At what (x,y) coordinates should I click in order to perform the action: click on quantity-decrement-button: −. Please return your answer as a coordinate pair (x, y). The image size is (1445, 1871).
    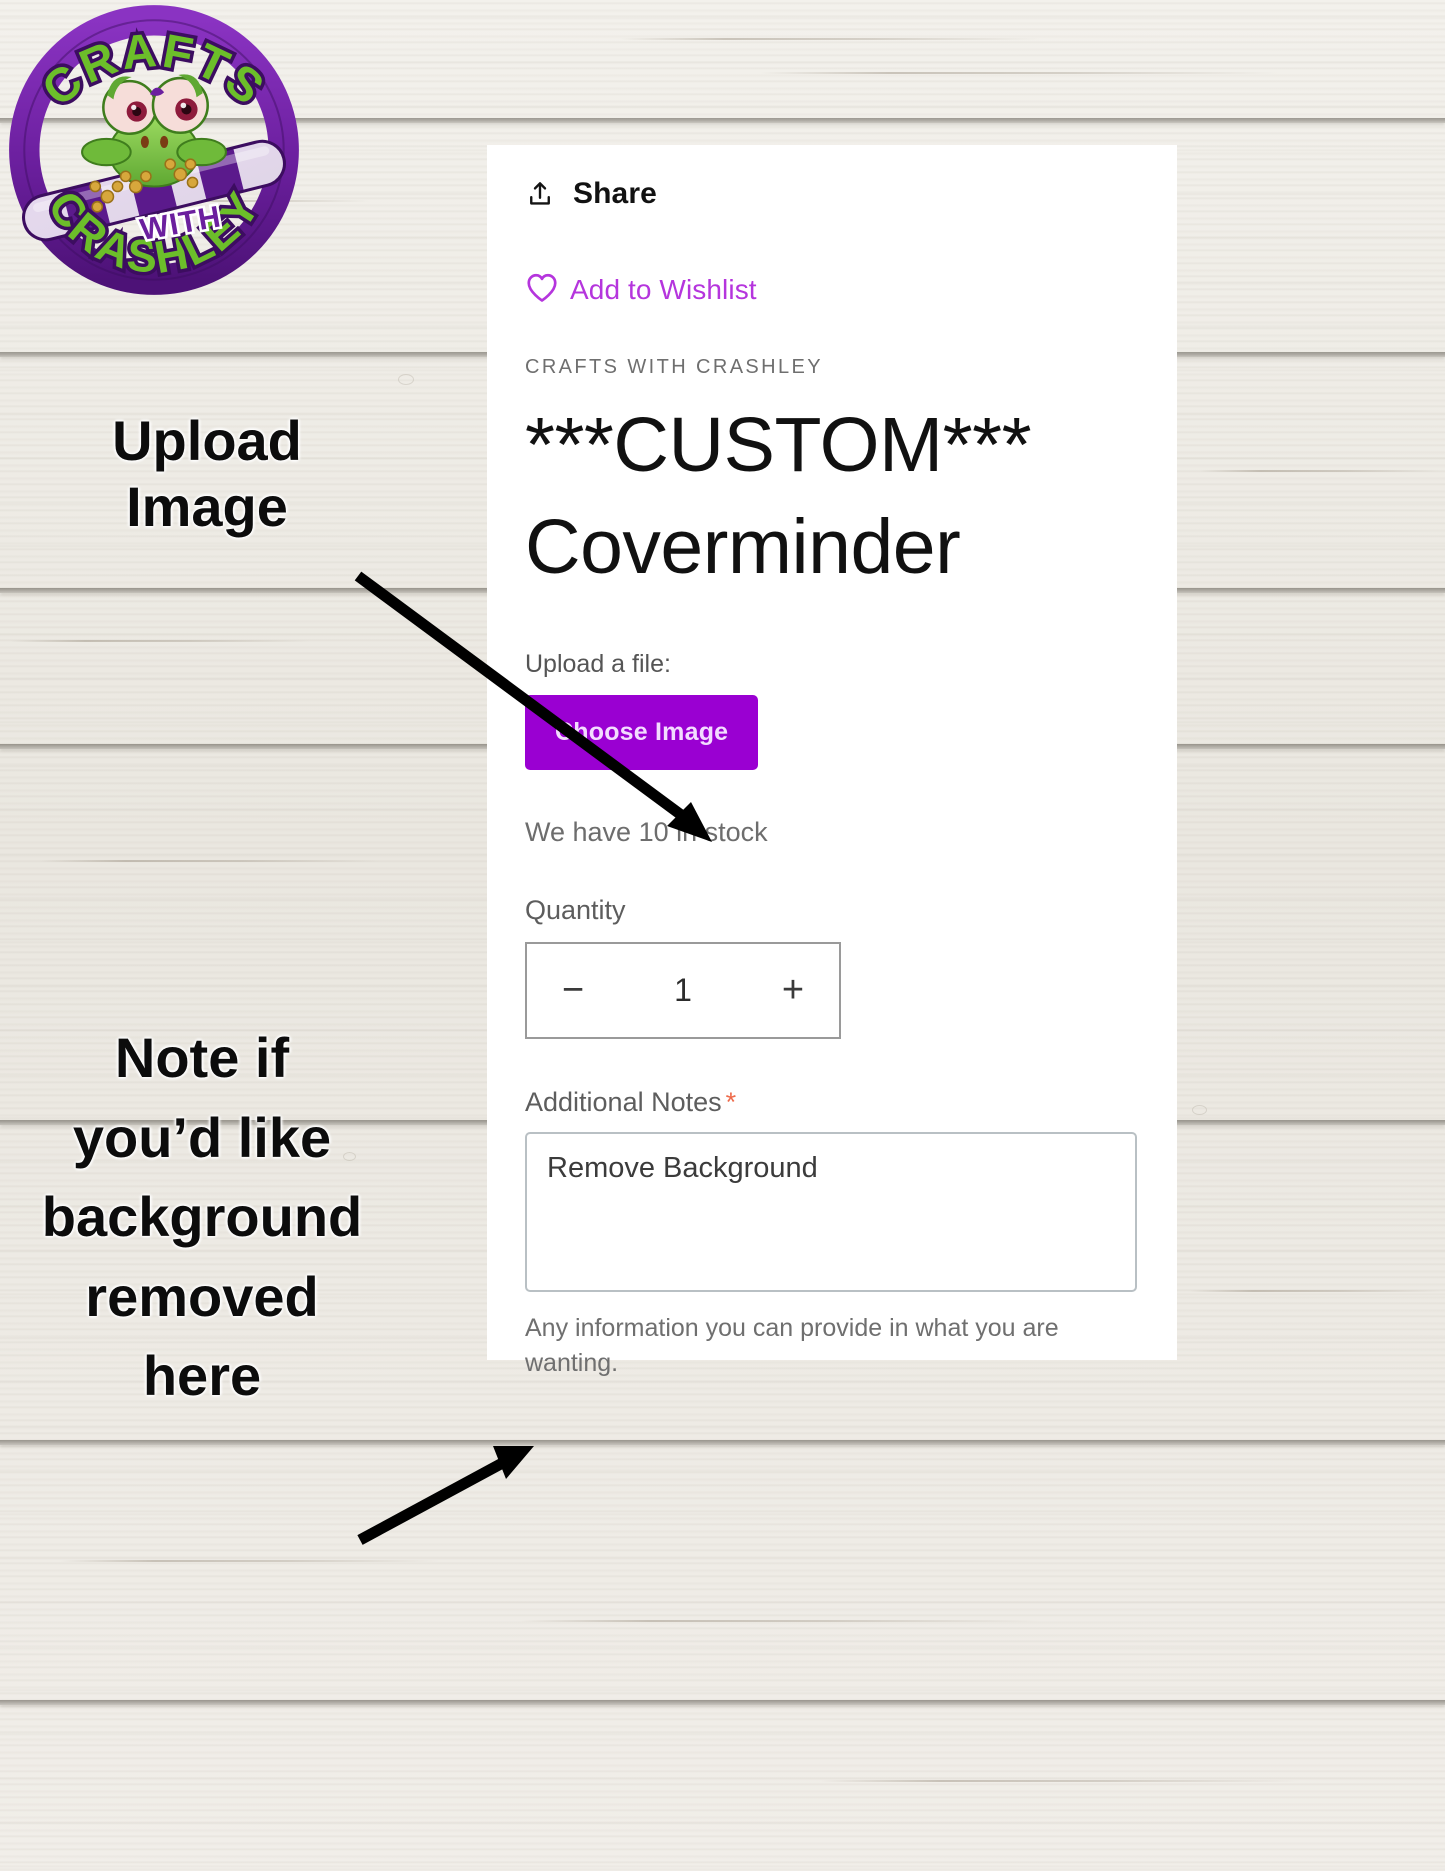
    Looking at the image, I should click on (573, 990).